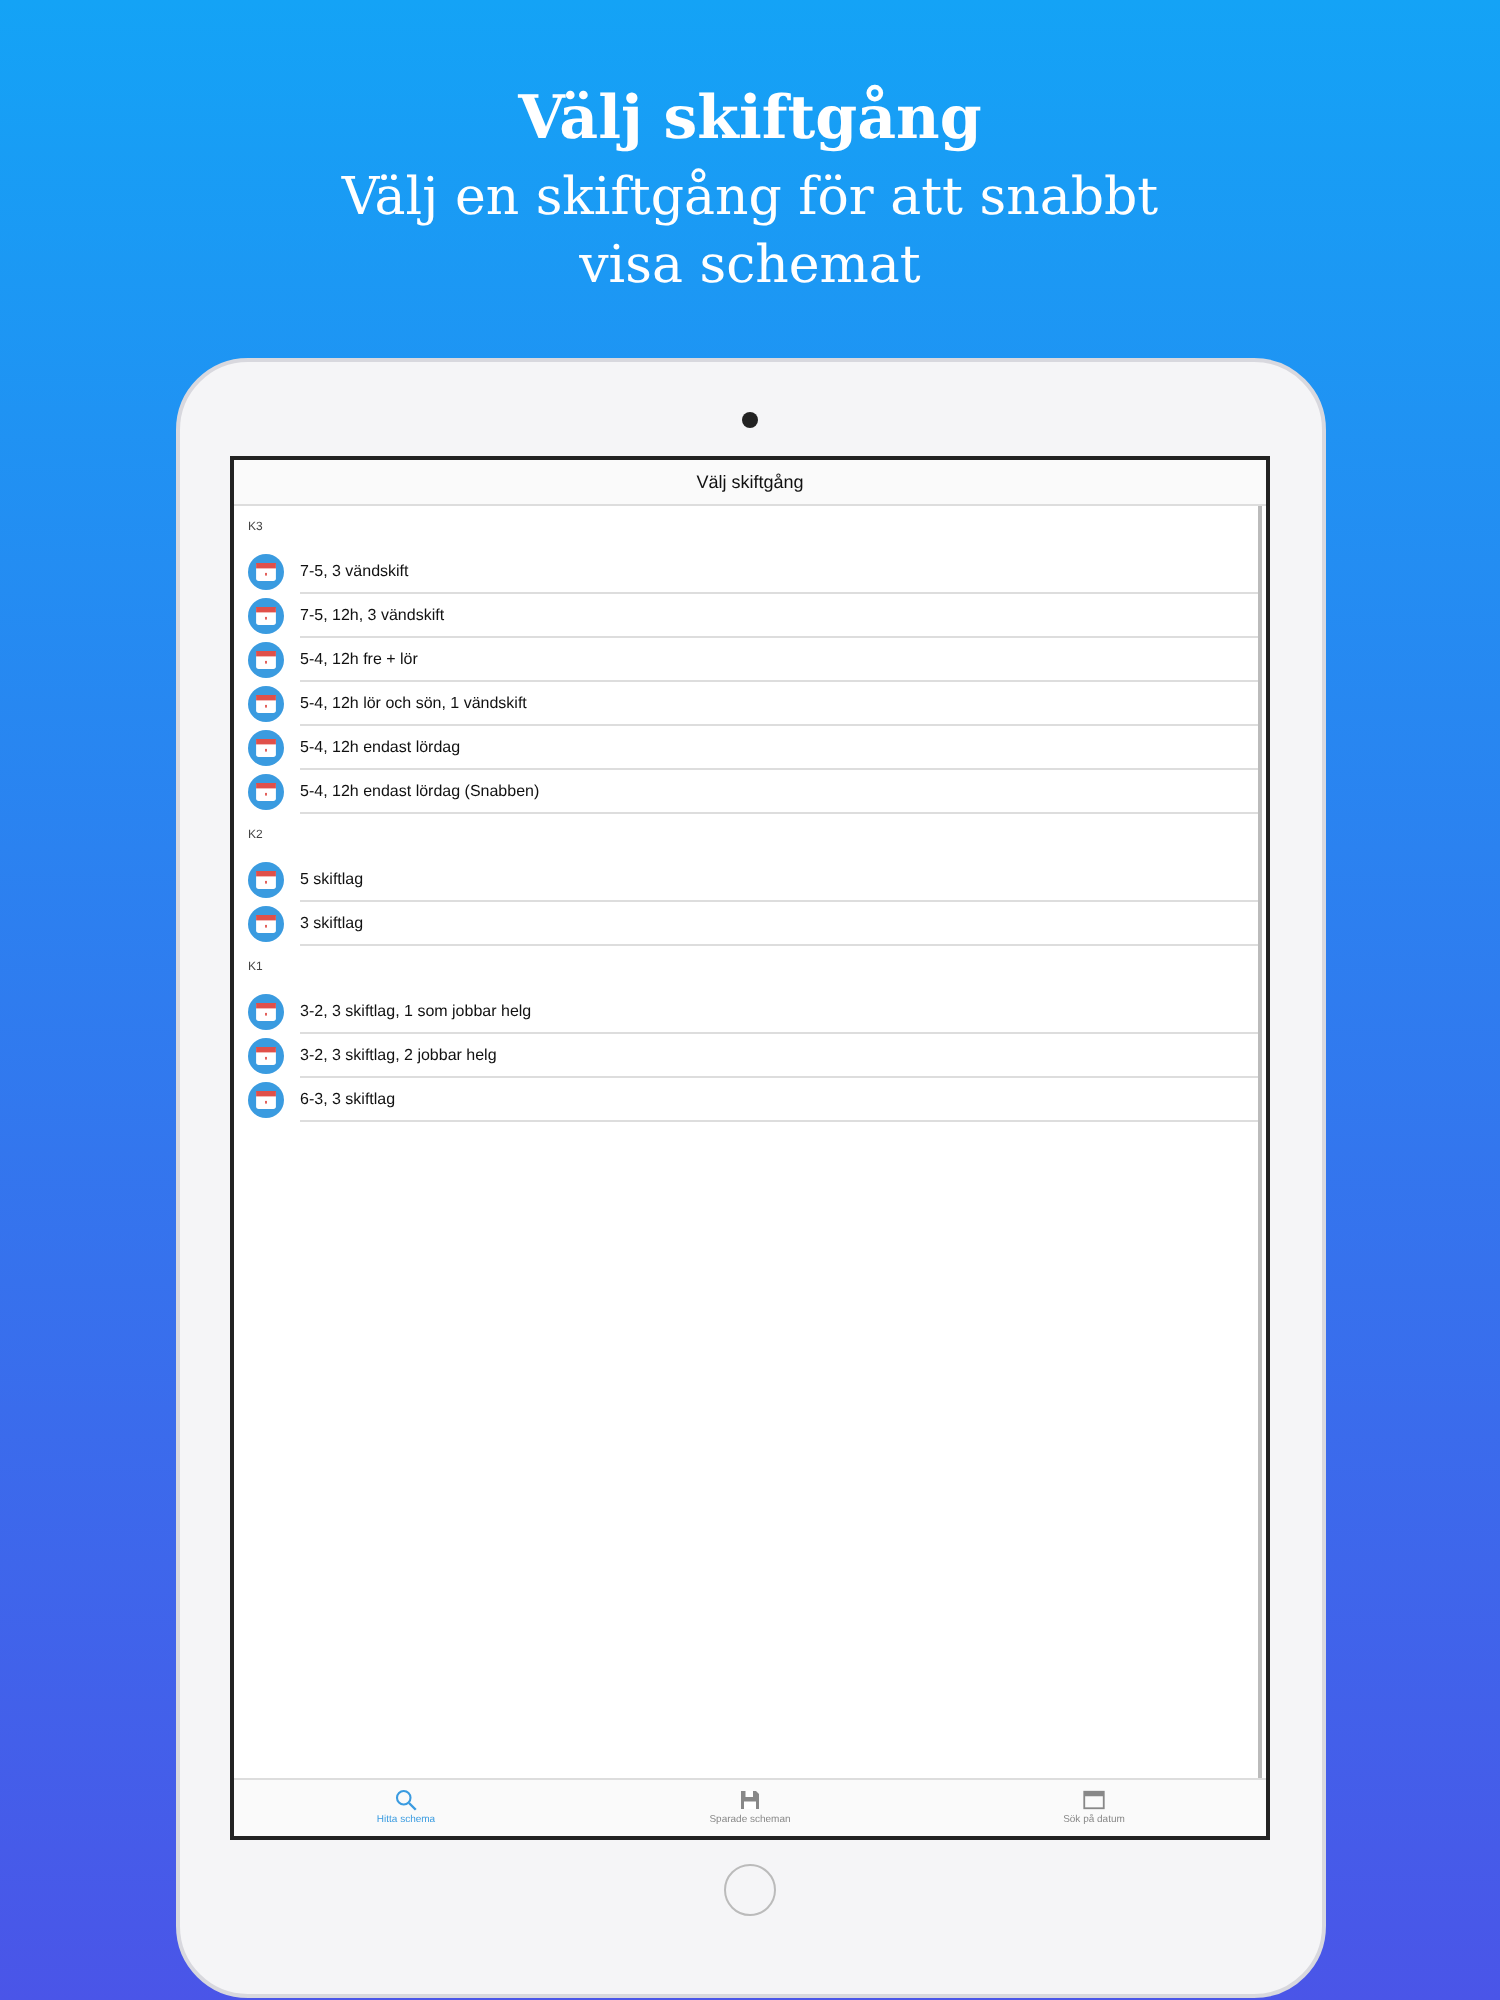 The height and width of the screenshot is (2000, 1500). What do you see at coordinates (746, 571) in the screenshot?
I see `list-item: 7-5, 3 vändskift` at bounding box center [746, 571].